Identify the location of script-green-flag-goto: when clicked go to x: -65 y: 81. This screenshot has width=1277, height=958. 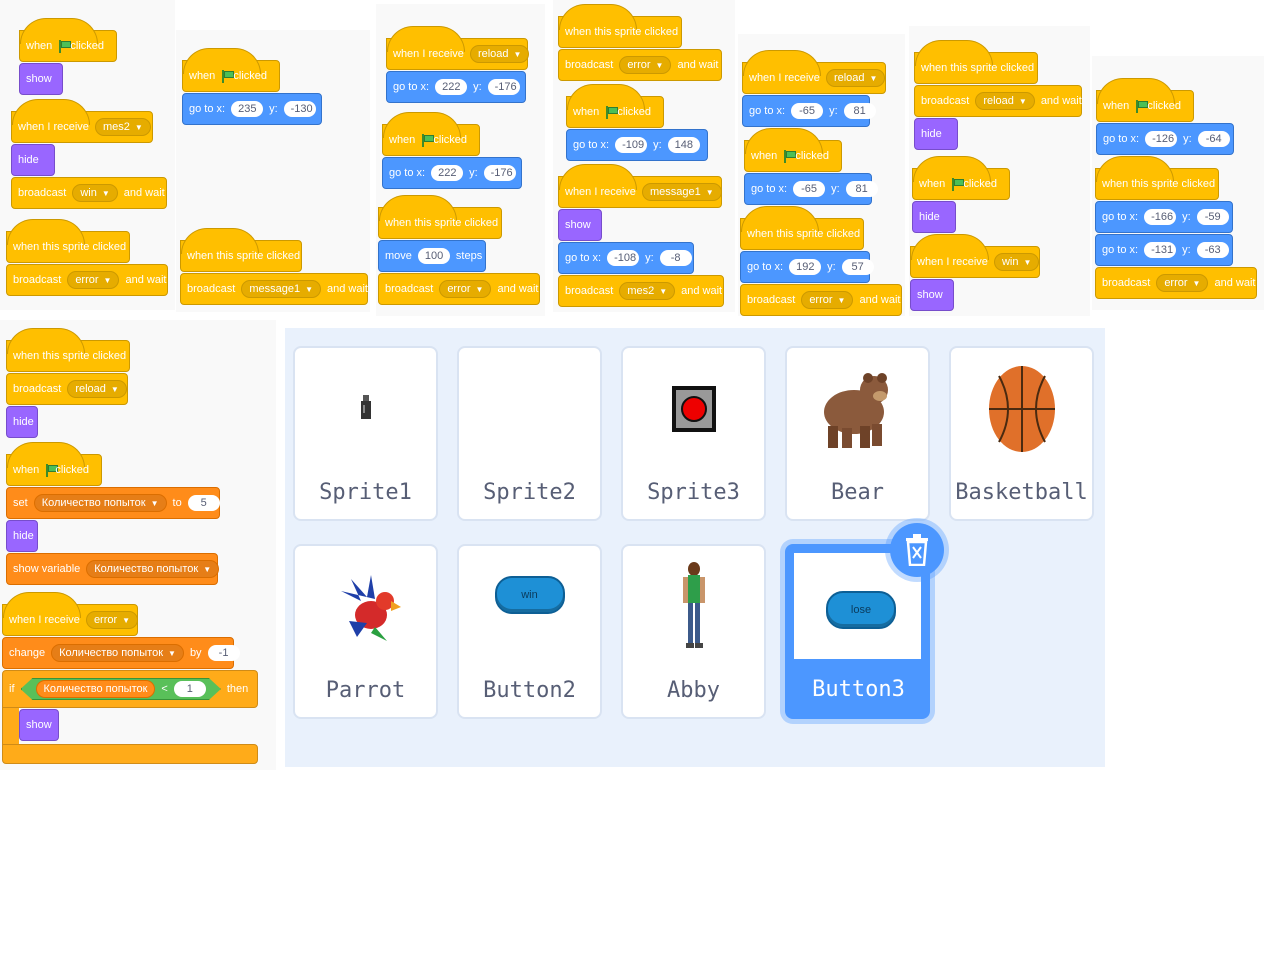
(811, 166).